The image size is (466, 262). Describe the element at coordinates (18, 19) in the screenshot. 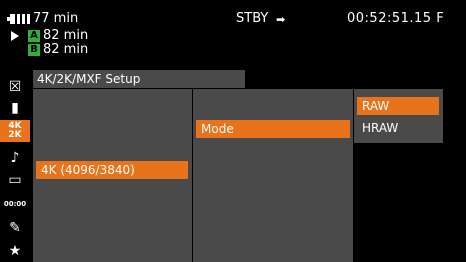

I see `battery-icon` at that location.